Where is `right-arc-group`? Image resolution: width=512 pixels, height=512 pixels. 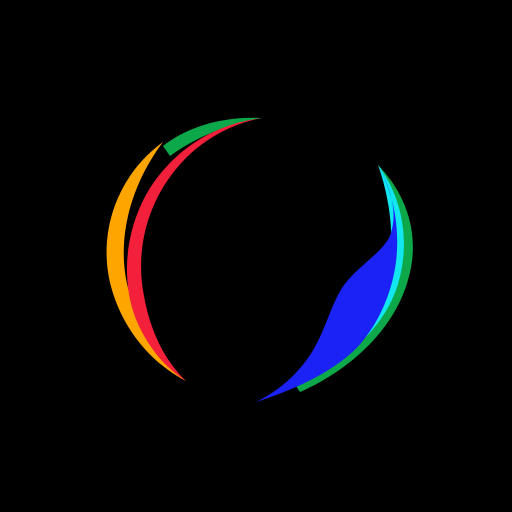 right-arc-group is located at coordinates (334, 283).